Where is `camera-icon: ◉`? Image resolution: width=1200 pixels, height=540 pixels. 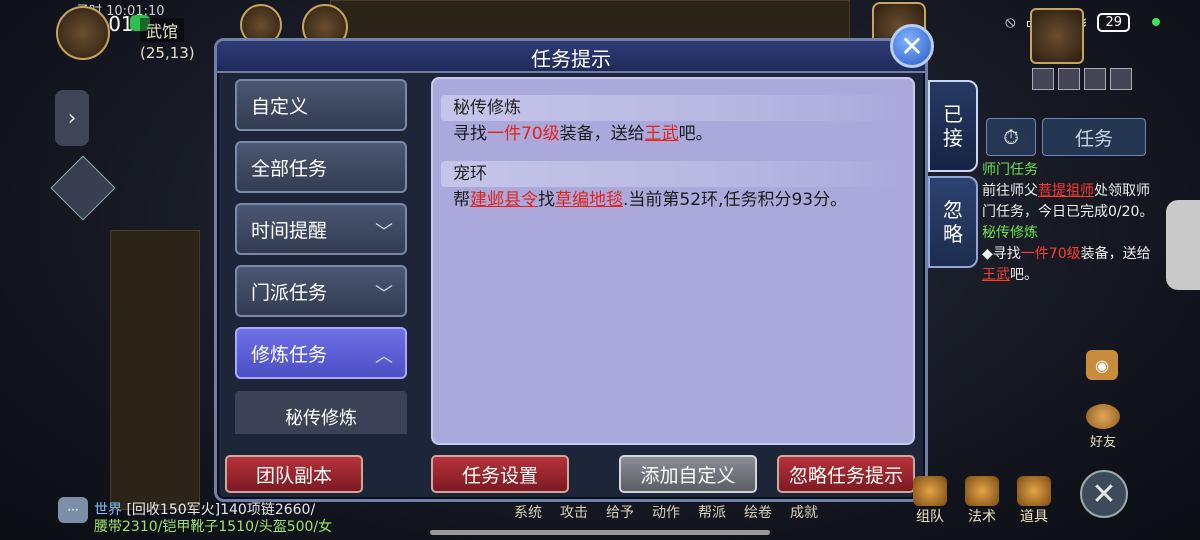
camera-icon: ◉ is located at coordinates (1102, 365).